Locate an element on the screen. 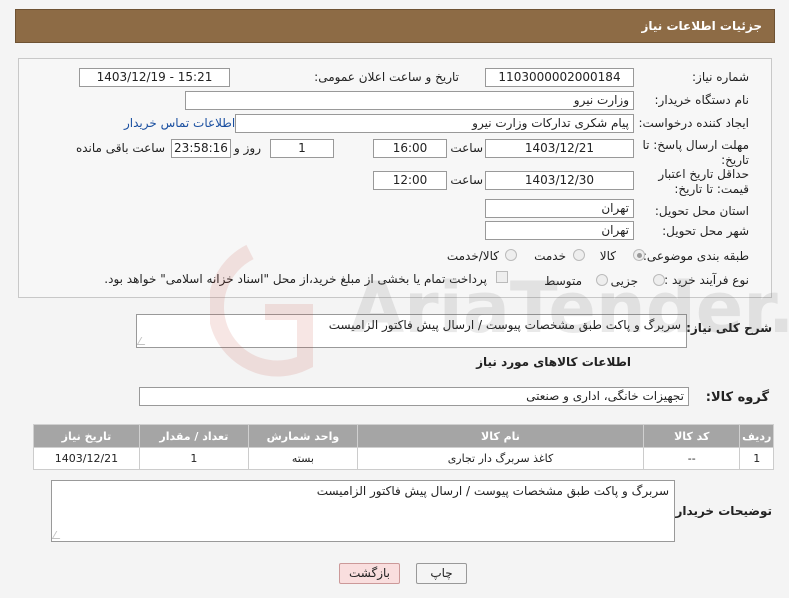 This screenshot has height=598, width=789. process-medium-radio is located at coordinates (602, 280).